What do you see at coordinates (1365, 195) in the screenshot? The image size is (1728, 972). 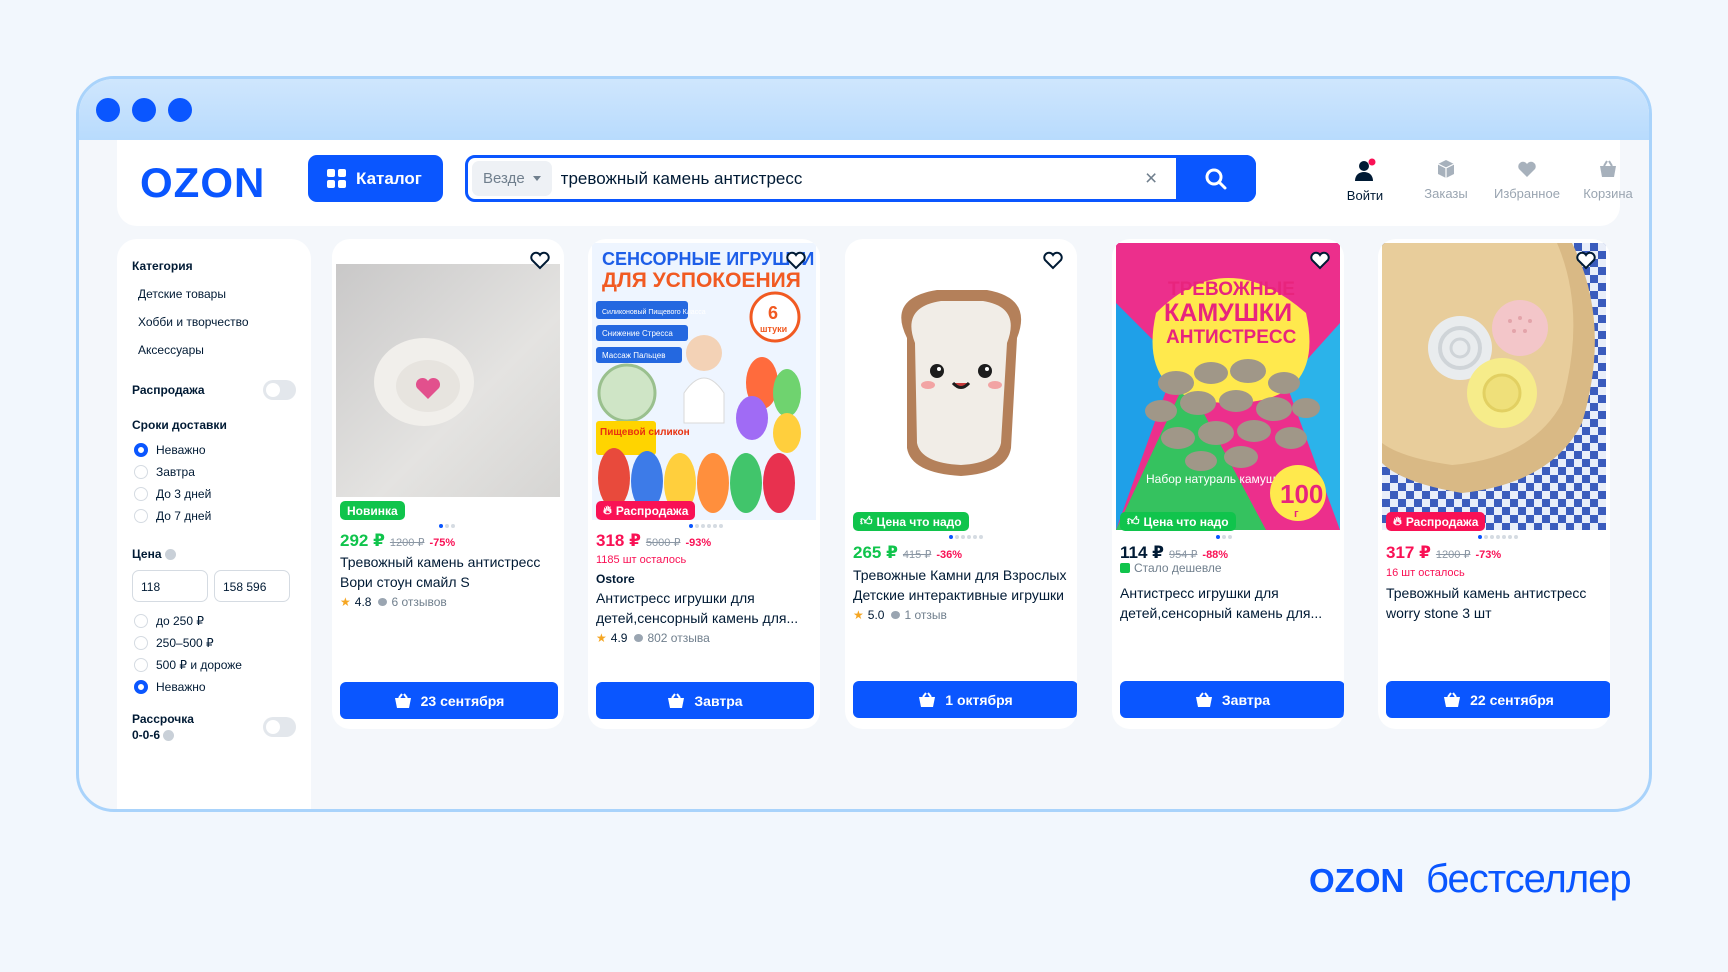 I see `nav-login-label: Войти` at bounding box center [1365, 195].